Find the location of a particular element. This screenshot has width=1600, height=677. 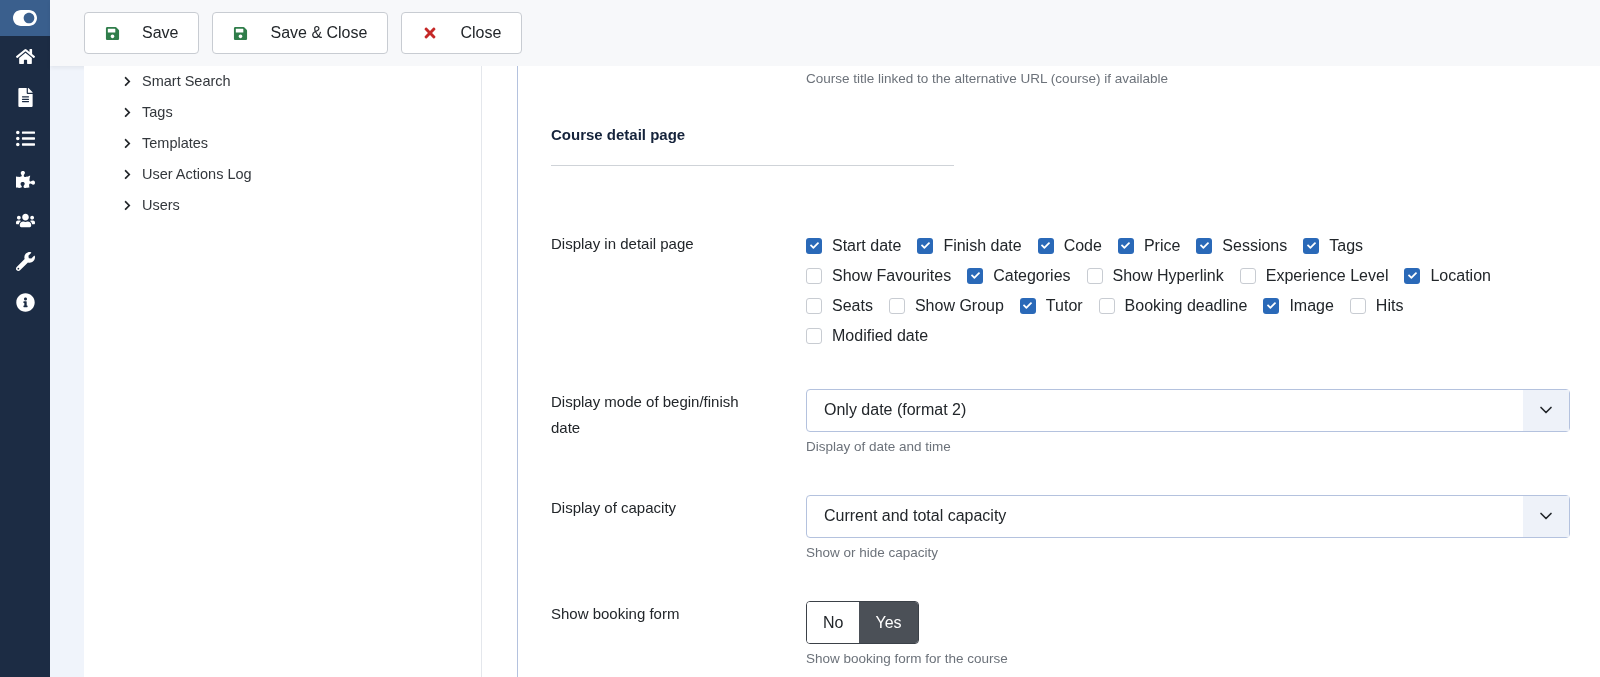

info-icon is located at coordinates (25, 302).